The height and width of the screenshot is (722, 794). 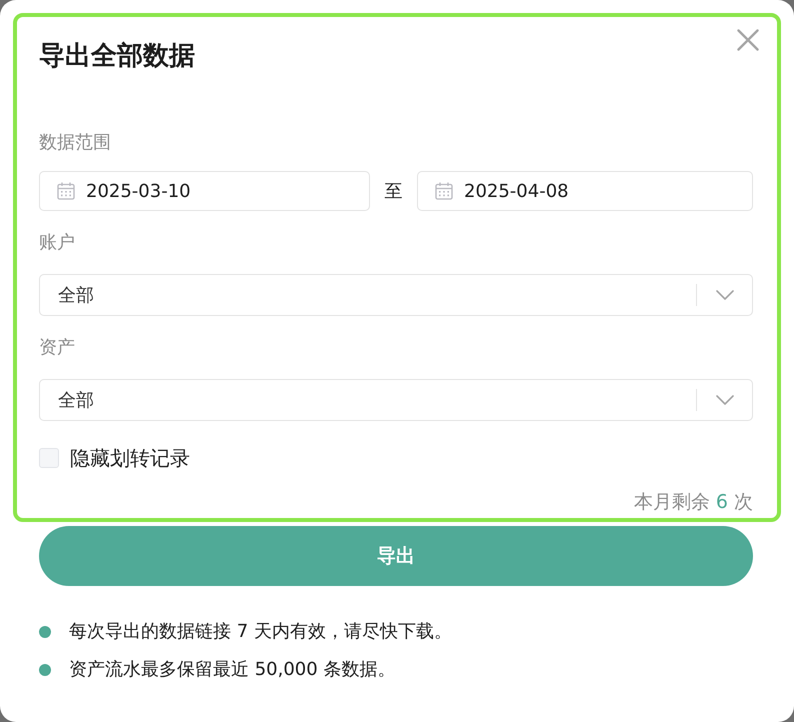 What do you see at coordinates (260, 632) in the screenshot?
I see `note-text: 每次导出的数据链接 7 天内有效，请尽快下载。` at bounding box center [260, 632].